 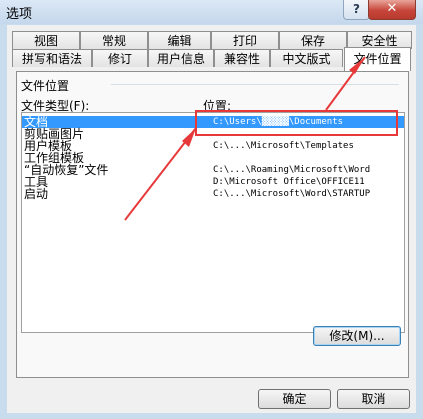 I want to click on tab-spelling-grammar: 拼写和语法, so click(x=52, y=58).